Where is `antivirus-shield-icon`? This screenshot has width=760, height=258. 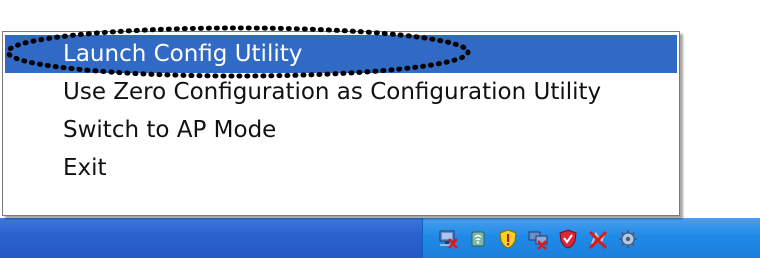 antivirus-shield-icon is located at coordinates (568, 239).